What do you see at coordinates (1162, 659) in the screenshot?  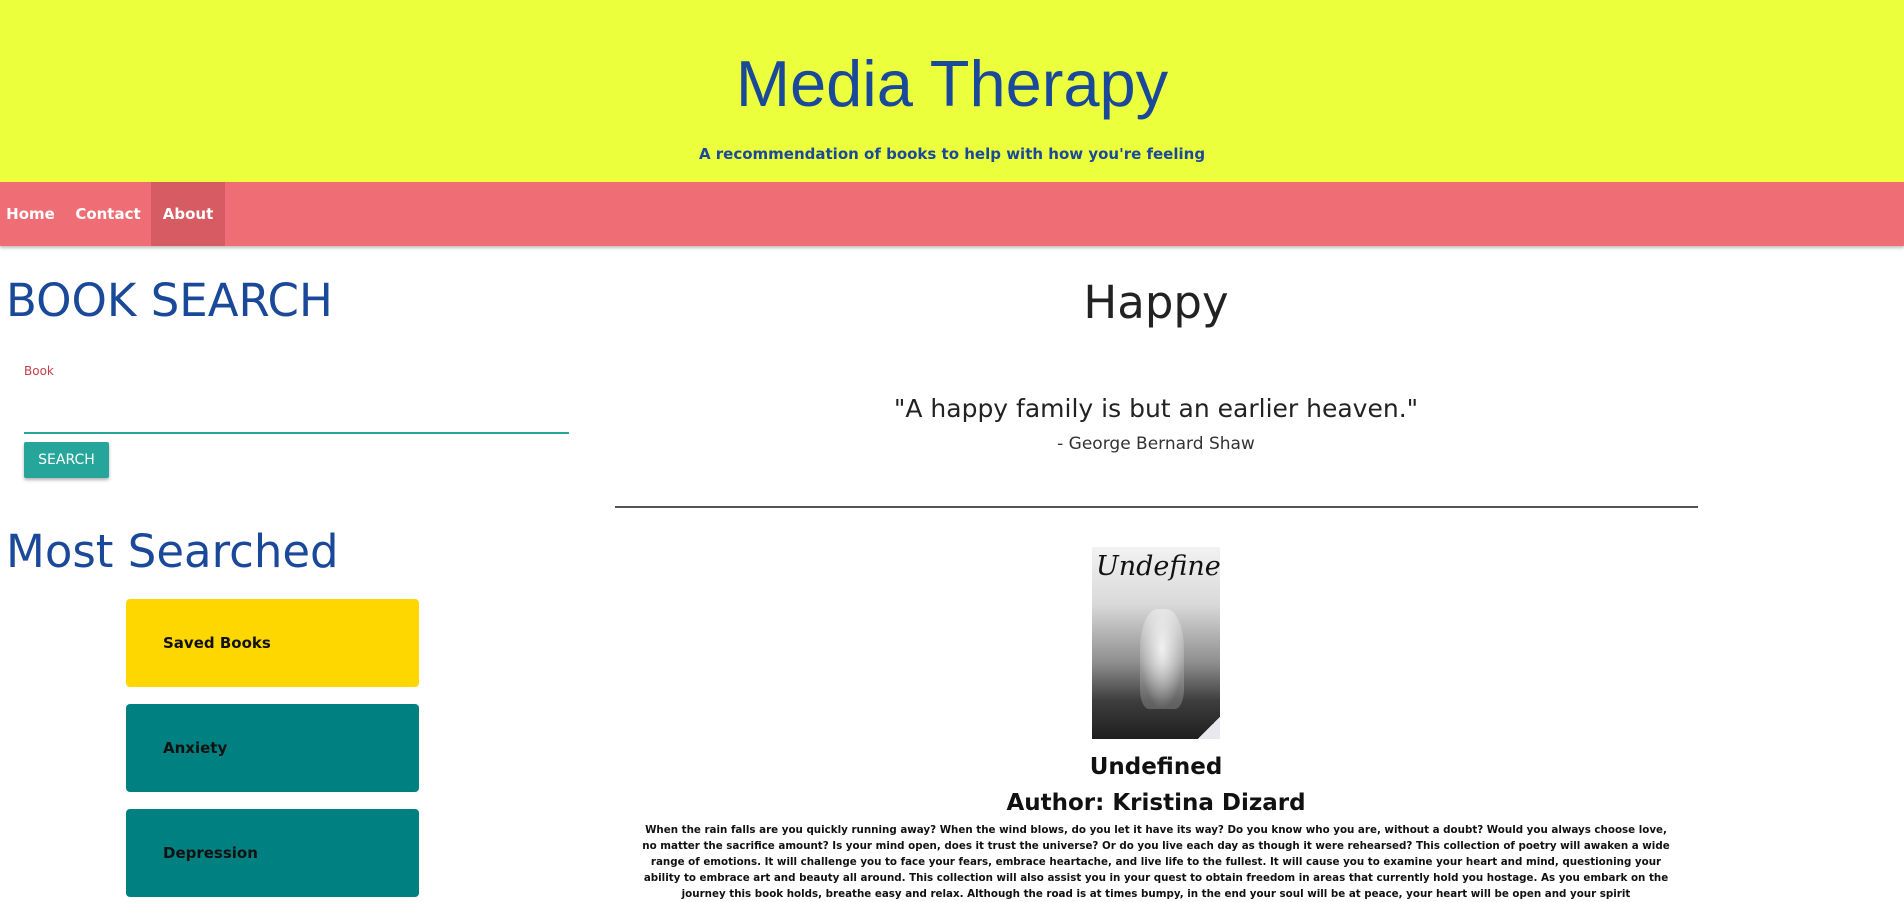 I see `cover-figure` at bounding box center [1162, 659].